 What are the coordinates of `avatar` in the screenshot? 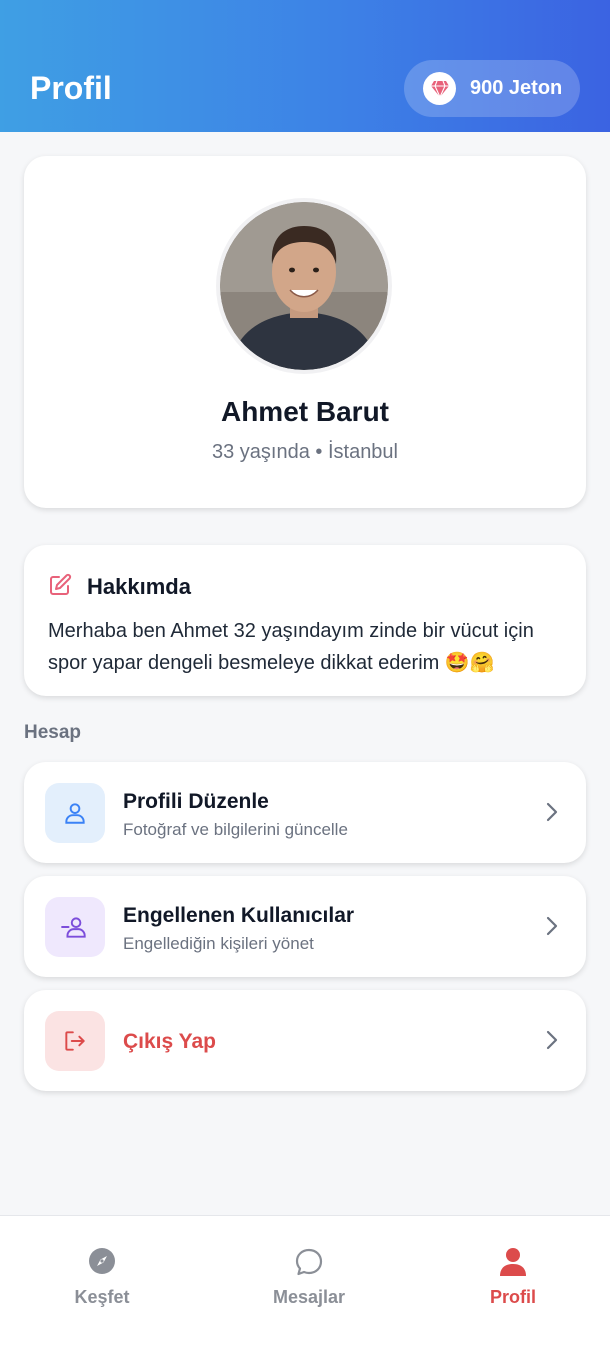 It's located at (304, 286).